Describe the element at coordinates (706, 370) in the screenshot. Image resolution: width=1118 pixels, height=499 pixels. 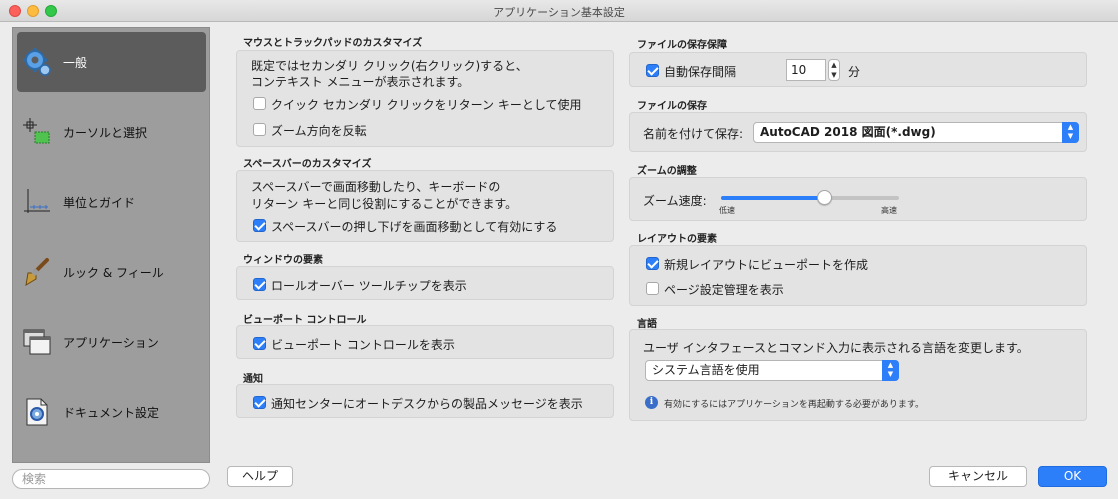
I see `language-select-value: システム言語を使用` at that location.